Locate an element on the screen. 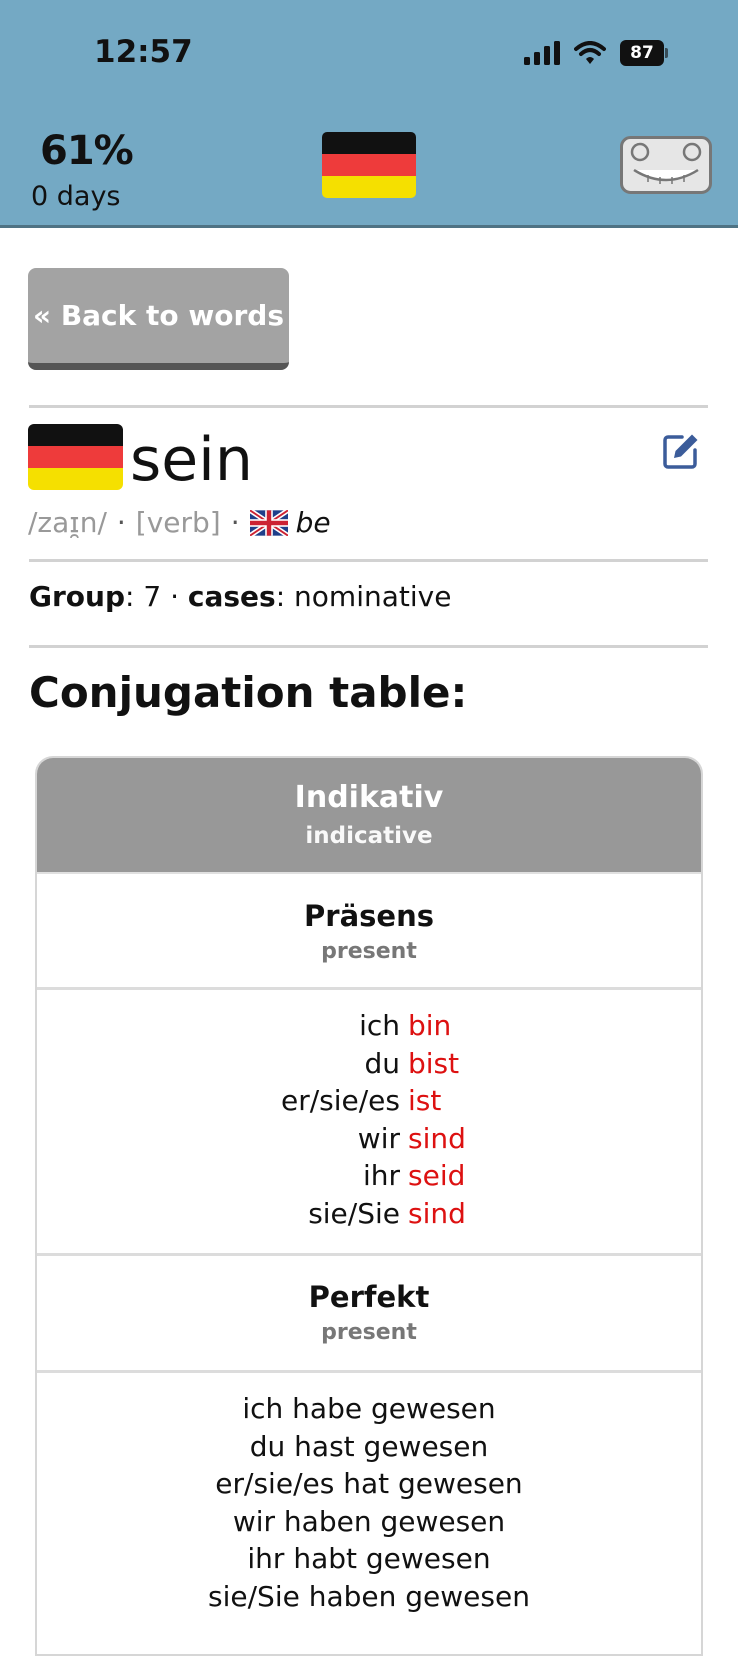  group-label: Group is located at coordinates (77, 596).